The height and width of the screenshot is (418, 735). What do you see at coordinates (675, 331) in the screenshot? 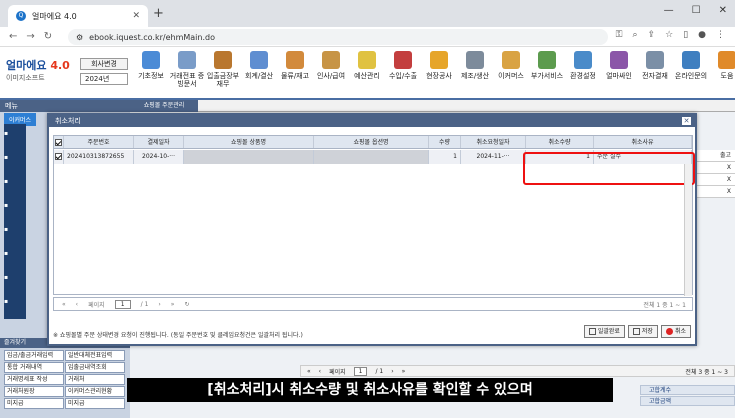
I see `cancel-button: 취소` at bounding box center [675, 331].